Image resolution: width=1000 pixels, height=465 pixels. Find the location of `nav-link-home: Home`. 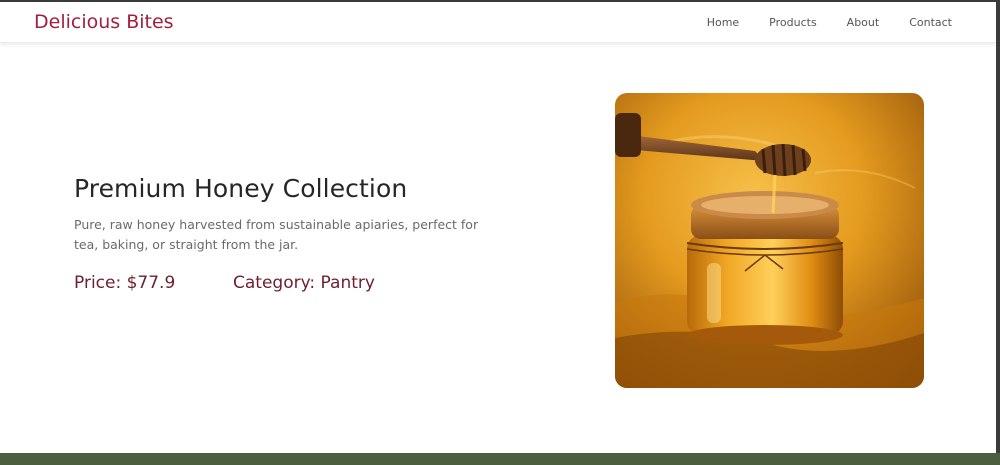

nav-link-home: Home is located at coordinates (723, 22).